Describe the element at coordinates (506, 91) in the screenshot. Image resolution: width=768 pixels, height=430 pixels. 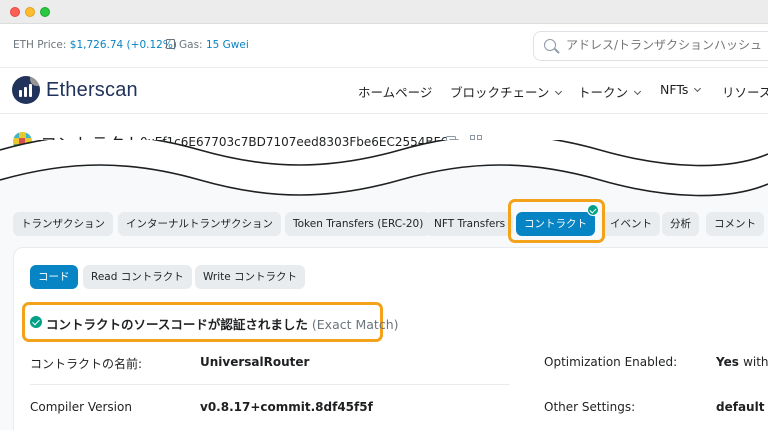
I see `nav-item-blockchain: ブロックチェーン` at that location.